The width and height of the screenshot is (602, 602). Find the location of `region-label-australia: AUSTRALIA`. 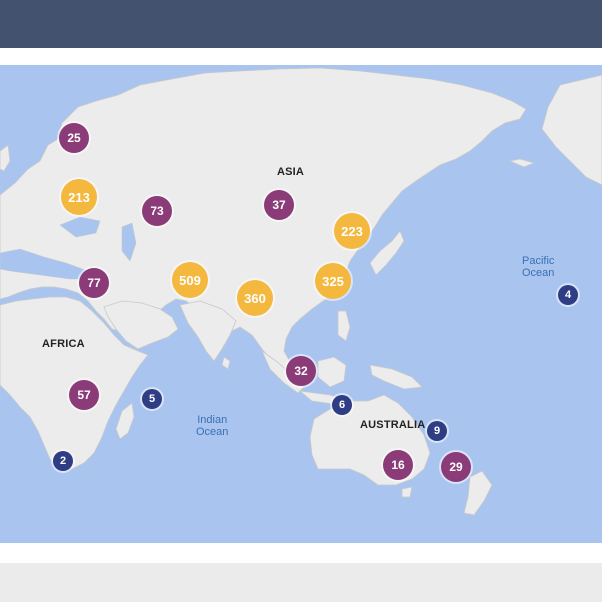

region-label-australia: AUSTRALIA is located at coordinates (393, 425).